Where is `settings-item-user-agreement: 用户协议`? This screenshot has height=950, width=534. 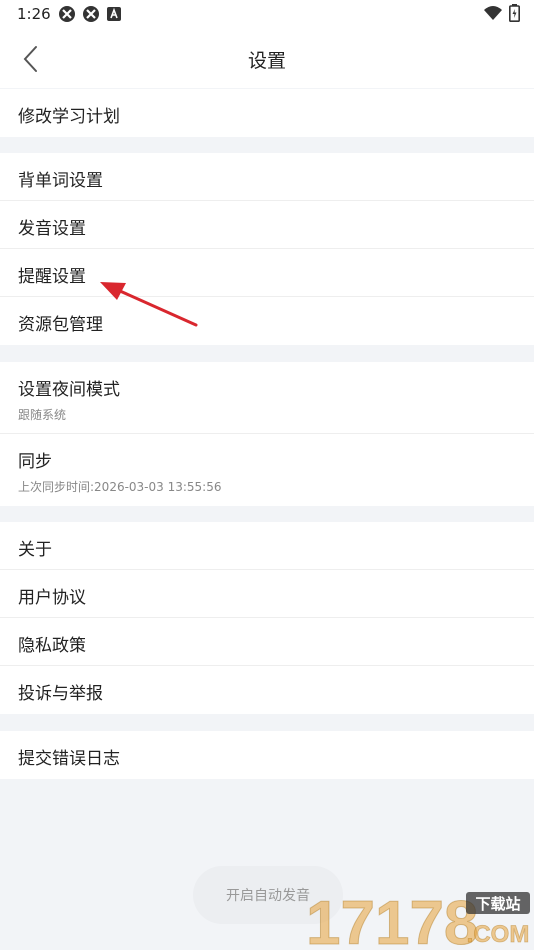 settings-item-user-agreement: 用户协议 is located at coordinates (267, 594).